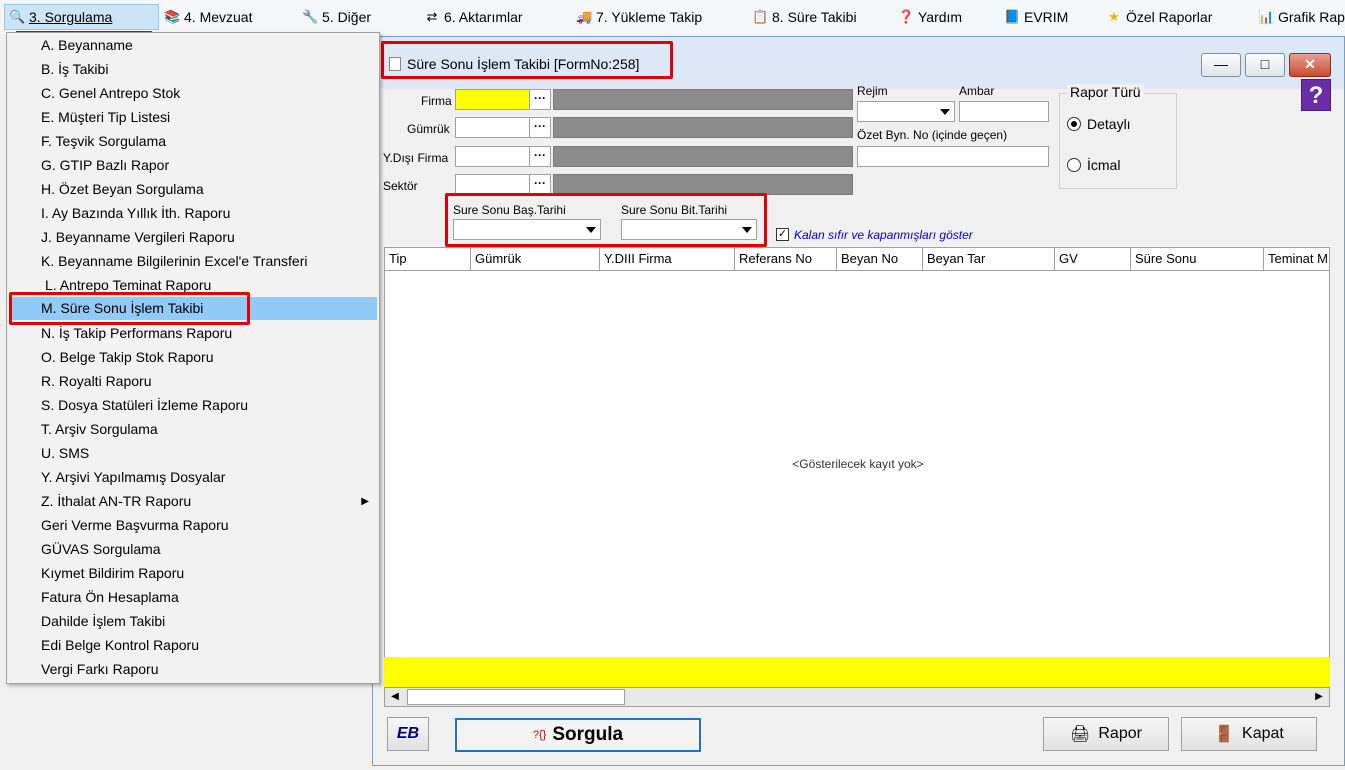 The image size is (1345, 770). I want to click on grid-header-gv: GV, so click(1093, 259).